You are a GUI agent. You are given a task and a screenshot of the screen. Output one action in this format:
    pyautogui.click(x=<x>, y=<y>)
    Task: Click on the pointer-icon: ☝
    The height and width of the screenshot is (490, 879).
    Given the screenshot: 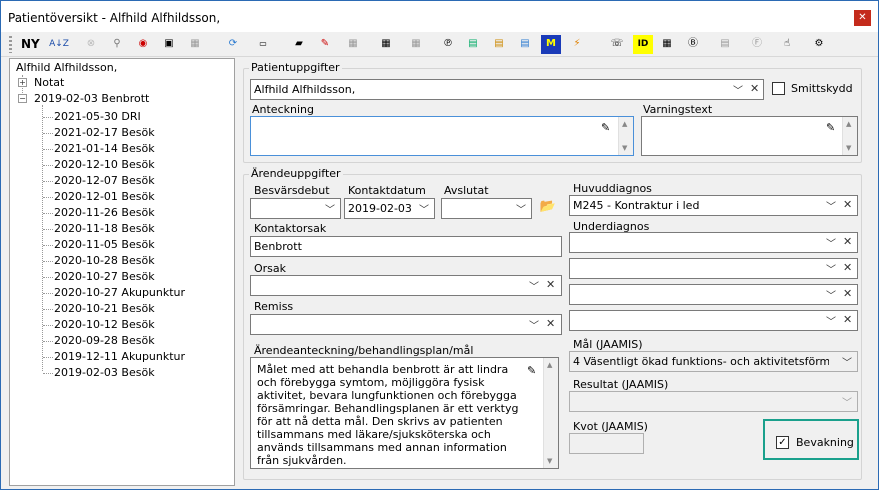 What is the action you would take?
    pyautogui.click(x=787, y=44)
    